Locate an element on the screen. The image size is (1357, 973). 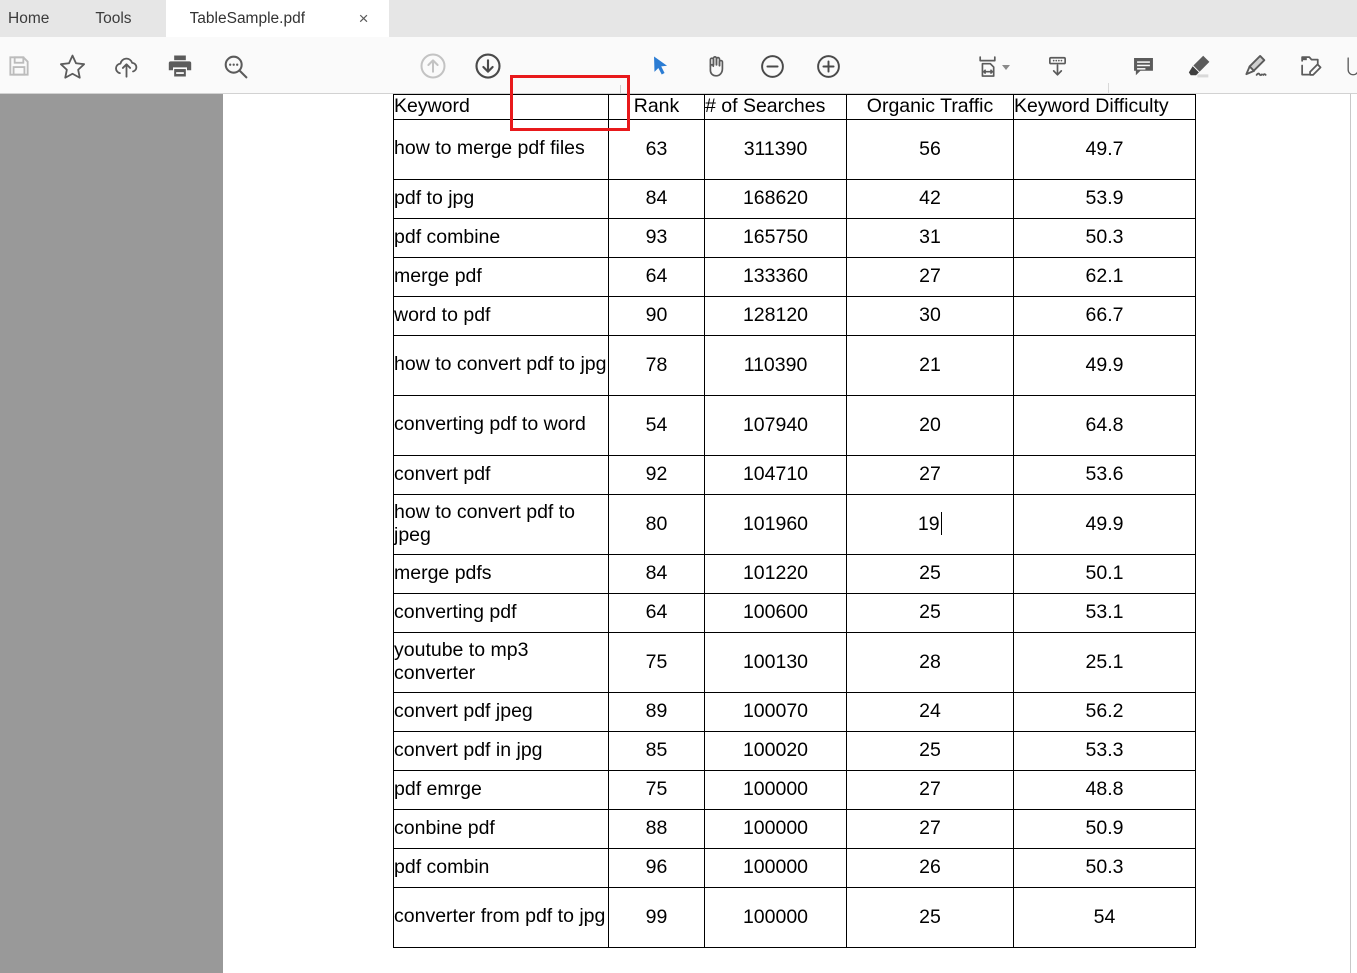
cell-keyword: how to convert pdf to jpg is located at coordinates (501, 365).